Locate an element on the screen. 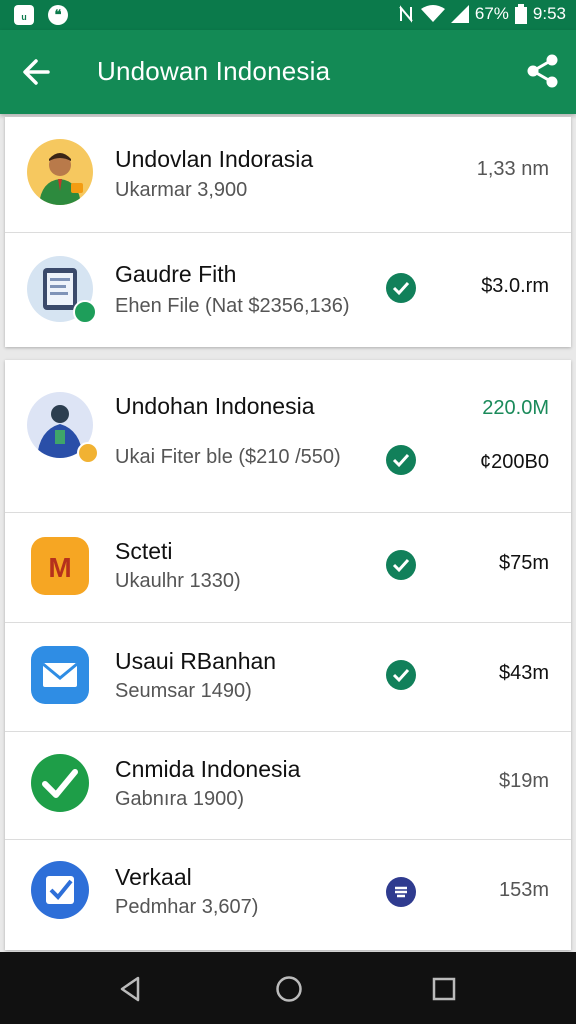  item-amount: $19m is located at coordinates (523, 781).